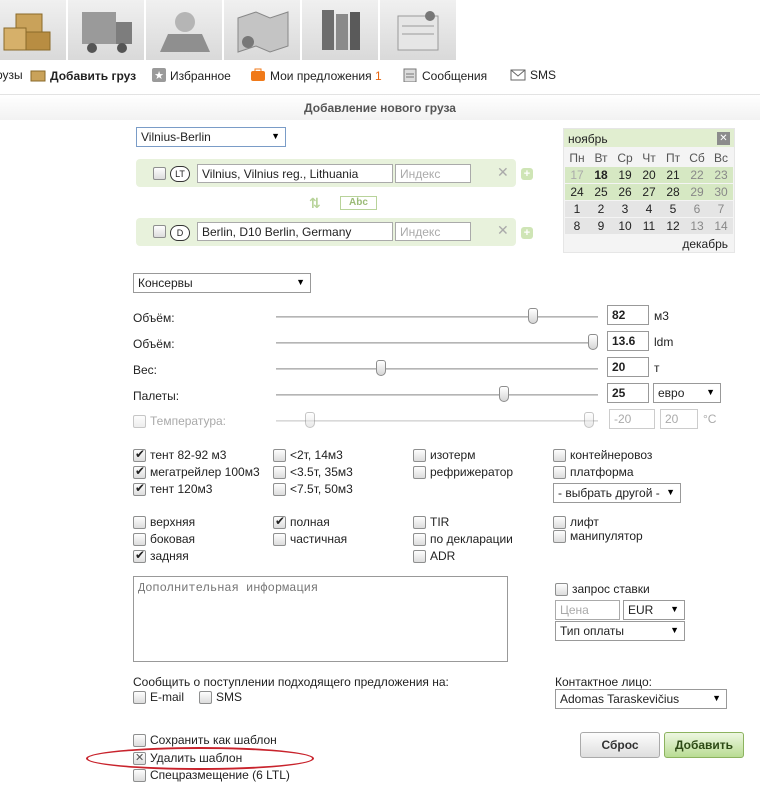 Image resolution: width=760 pixels, height=805 pixels. I want to click on calendar-day: 30, so click(721, 192).